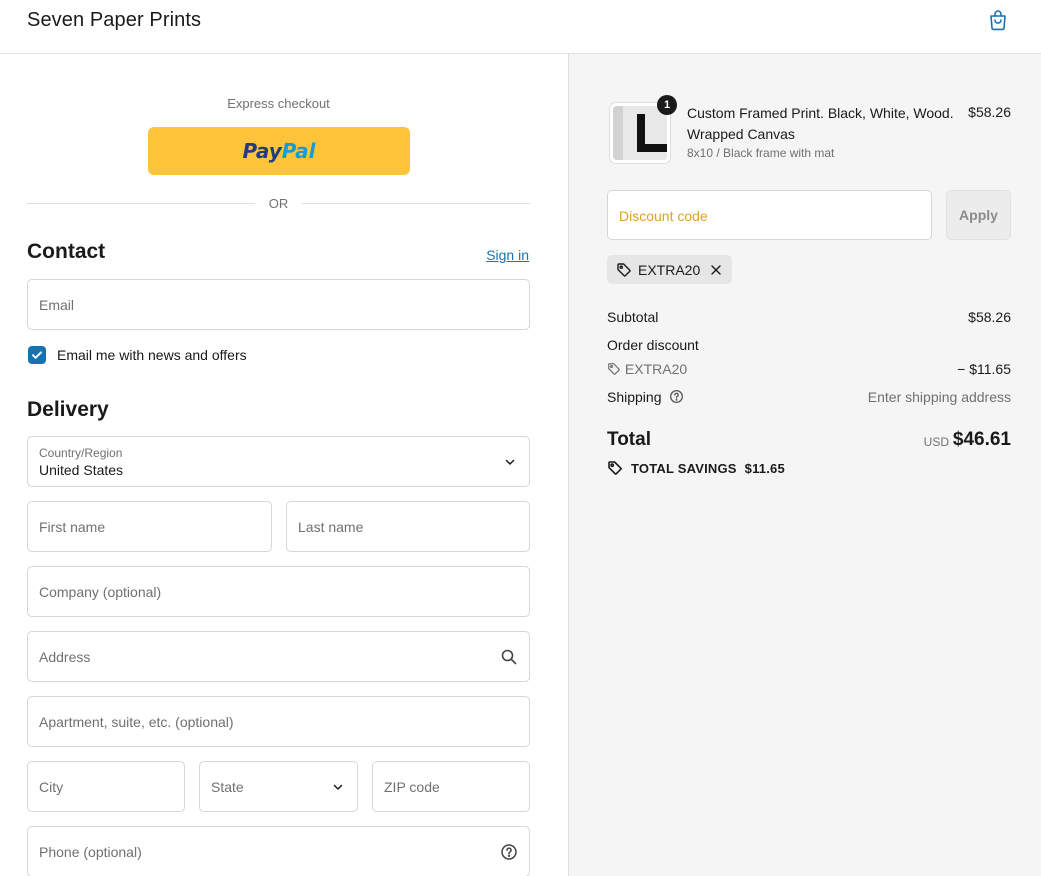 This screenshot has width=1041, height=876. Describe the element at coordinates (106, 786) in the screenshot. I see `city-field: City` at that location.